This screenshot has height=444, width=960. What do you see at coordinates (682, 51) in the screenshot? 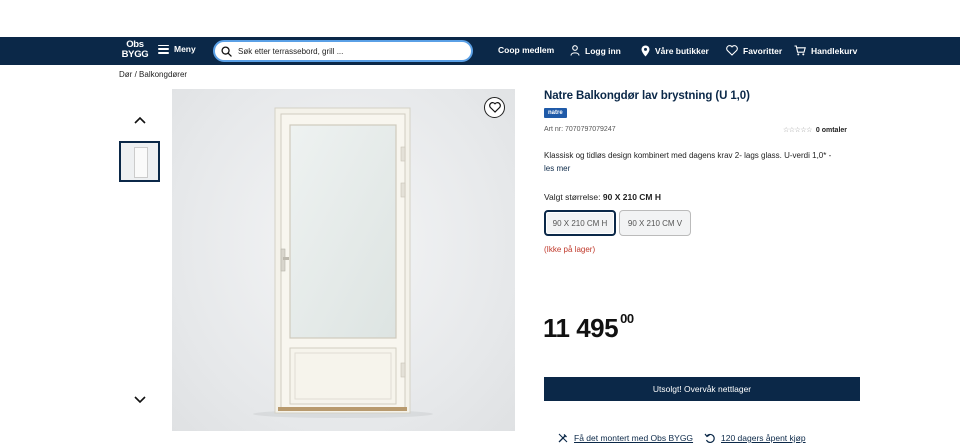
I see `stores-label: Våre butikker` at bounding box center [682, 51].